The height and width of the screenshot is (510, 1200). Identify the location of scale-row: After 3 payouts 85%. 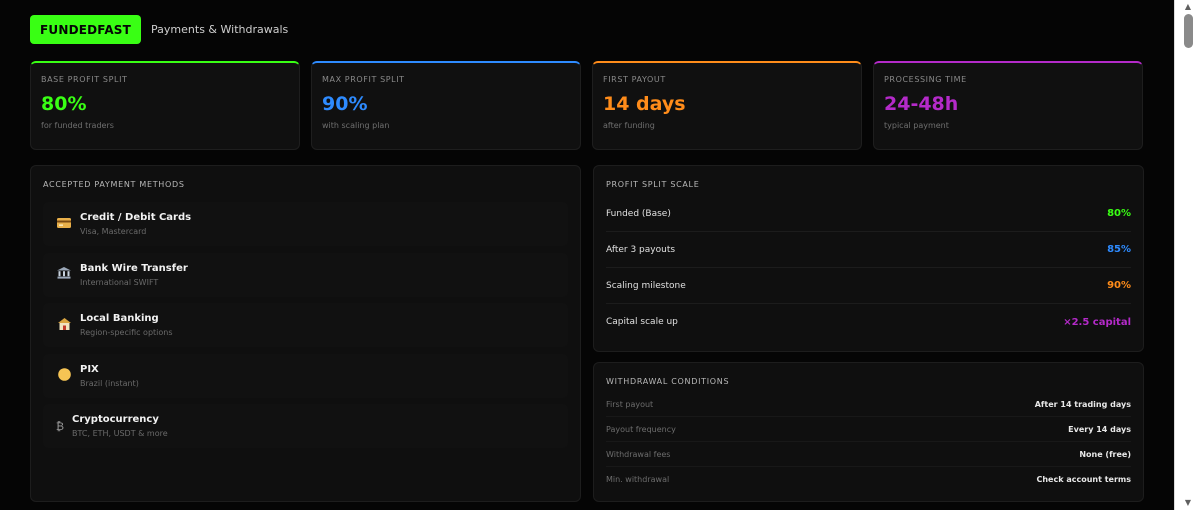
(868, 250).